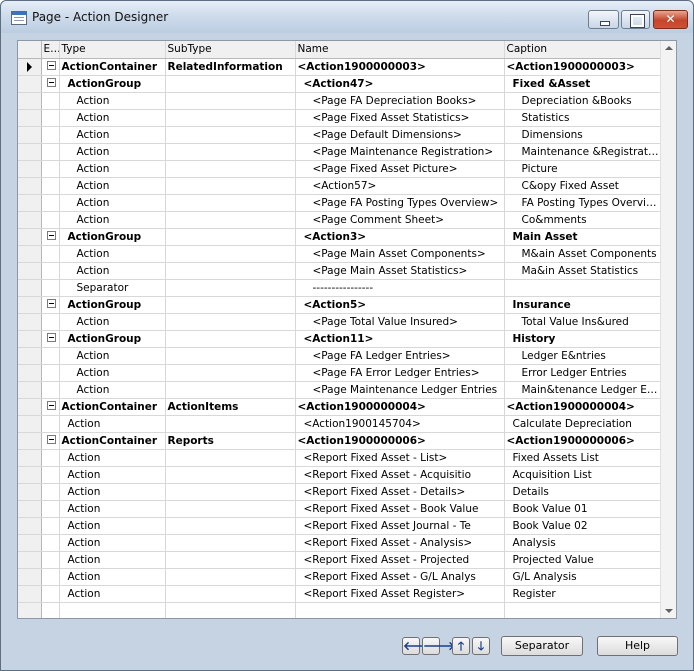  What do you see at coordinates (400, 610) in the screenshot?
I see `name-cell` at bounding box center [400, 610].